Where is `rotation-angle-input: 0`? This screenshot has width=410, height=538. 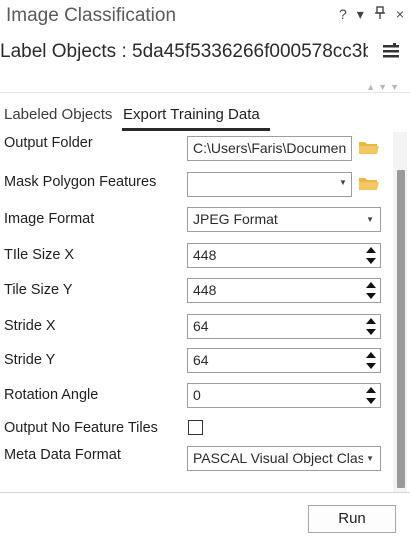 rotation-angle-input: 0 is located at coordinates (284, 395).